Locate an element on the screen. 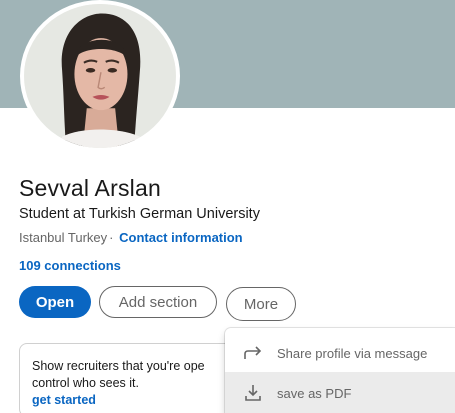 The image size is (455, 413). location-text: Istanbul Turkey is located at coordinates (63, 237).